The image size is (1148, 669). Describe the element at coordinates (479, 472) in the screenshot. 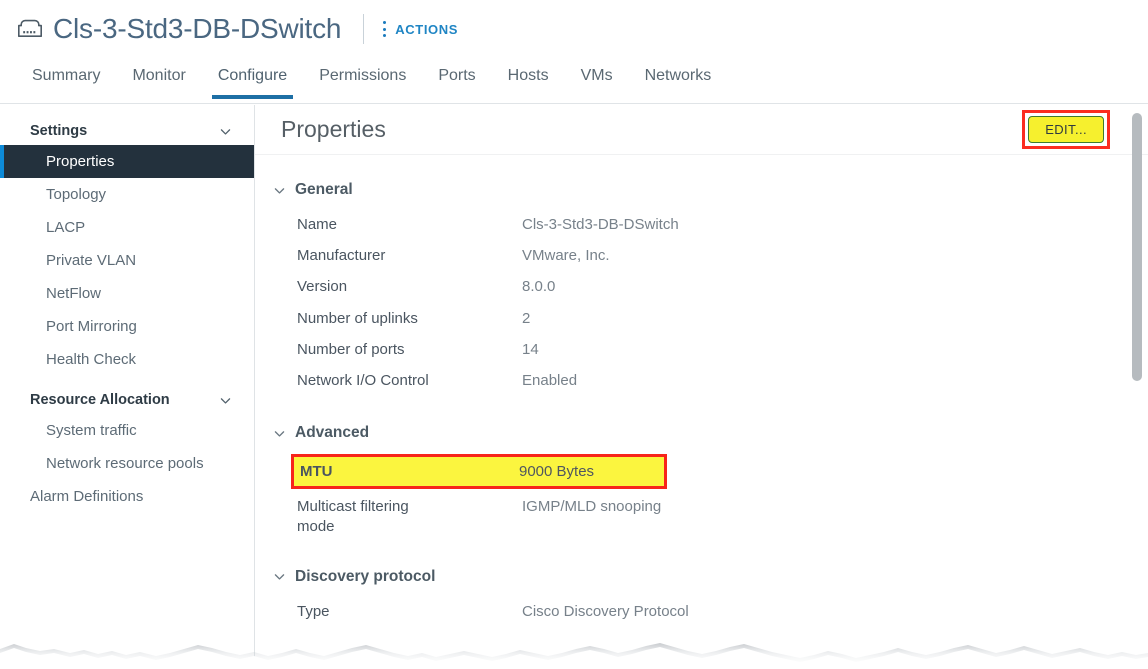

I see `table-row-mtu-highlighted: MTU 9000 Bytes` at that location.